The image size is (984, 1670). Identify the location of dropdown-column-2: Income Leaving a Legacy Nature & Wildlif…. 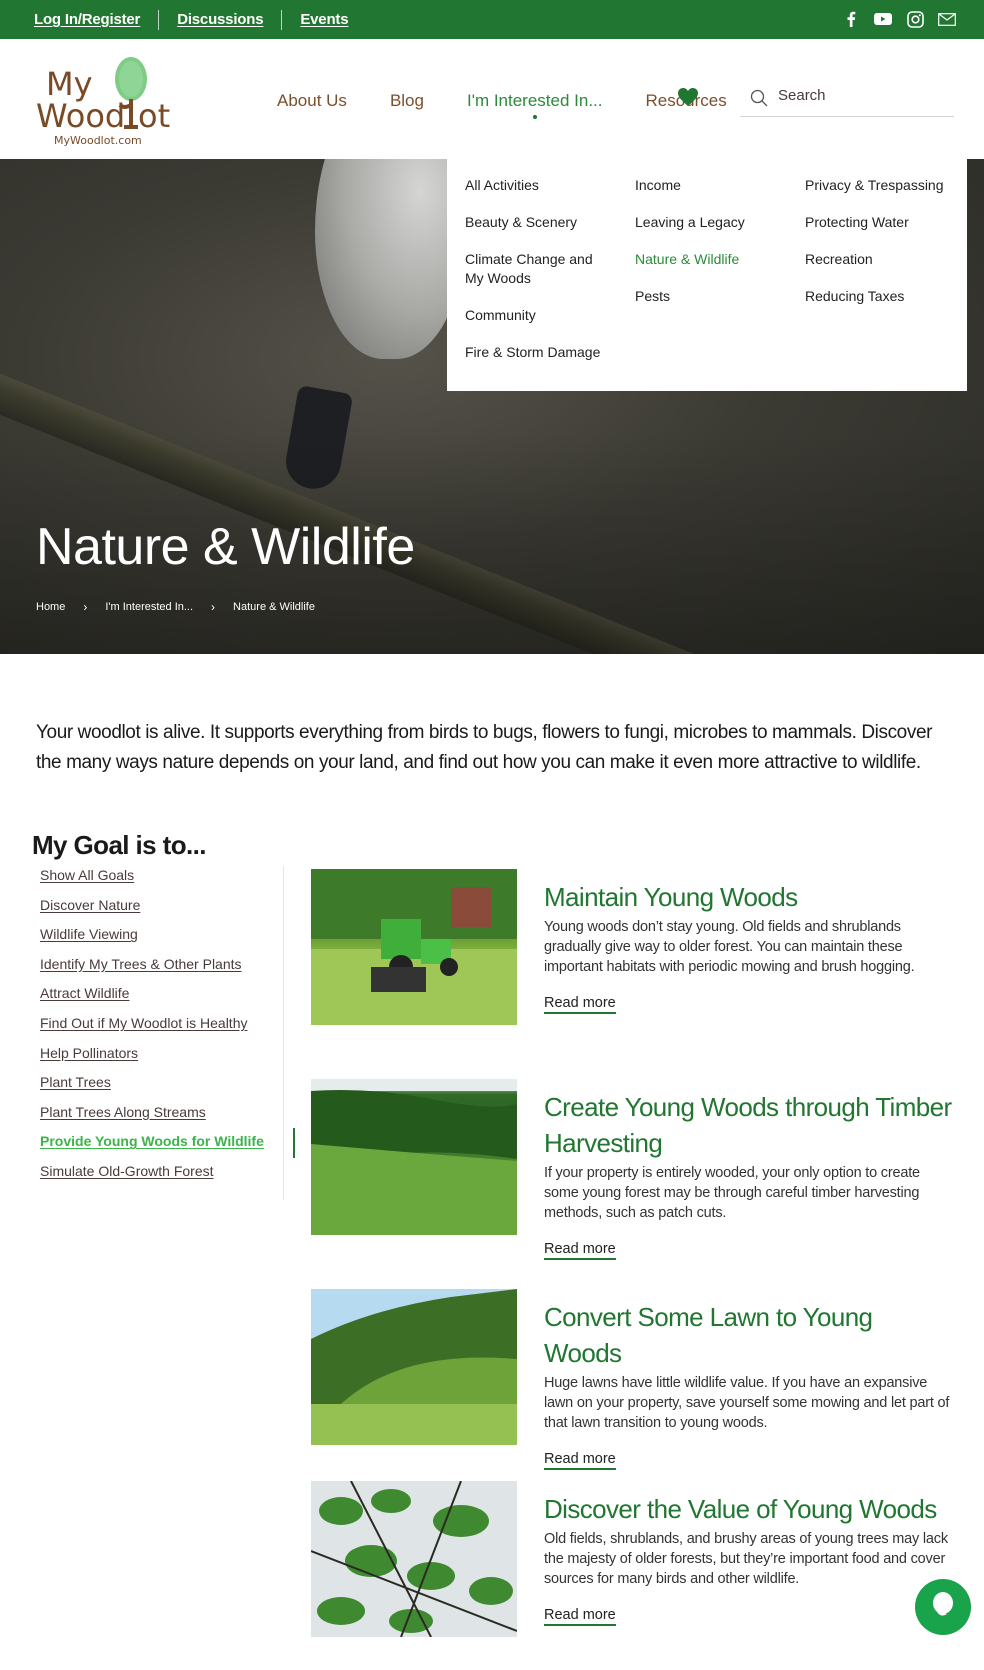
(710, 250).